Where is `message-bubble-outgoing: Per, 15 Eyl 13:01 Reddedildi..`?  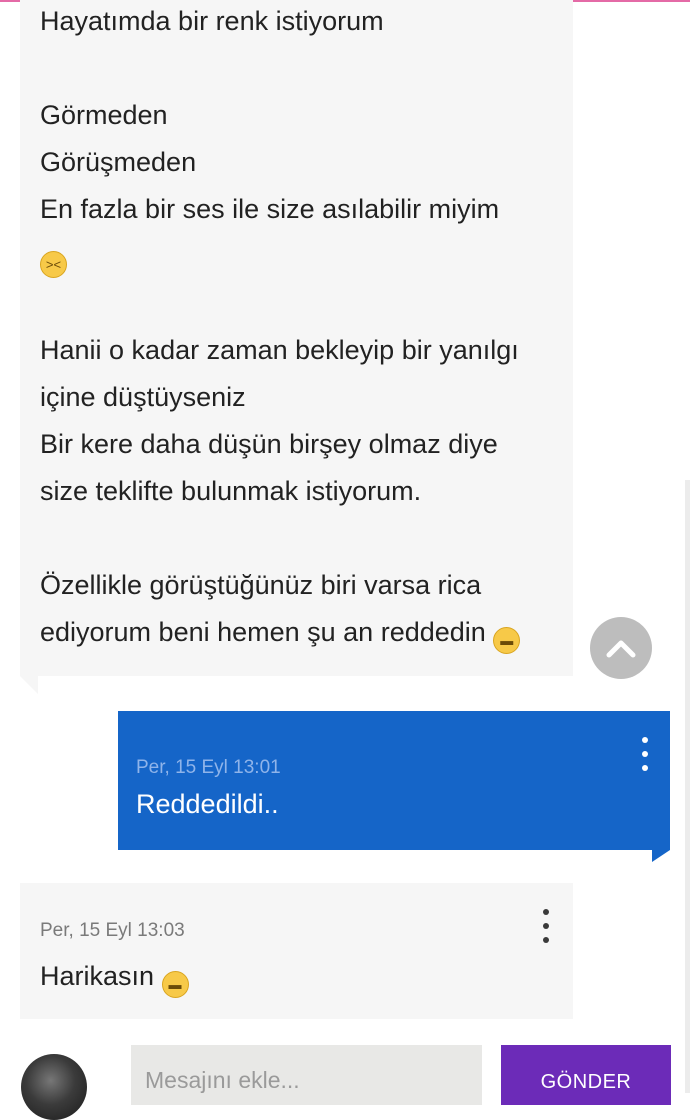
message-bubble-outgoing: Per, 15 Eyl 13:01 Reddedildi.. is located at coordinates (394, 780).